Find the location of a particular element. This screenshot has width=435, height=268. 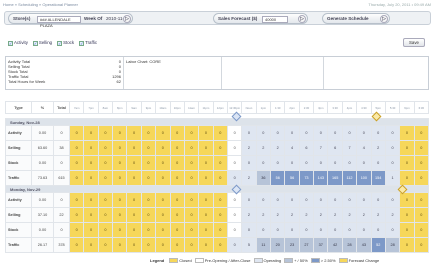

hour-cell: 37 is located at coordinates (321, 245).